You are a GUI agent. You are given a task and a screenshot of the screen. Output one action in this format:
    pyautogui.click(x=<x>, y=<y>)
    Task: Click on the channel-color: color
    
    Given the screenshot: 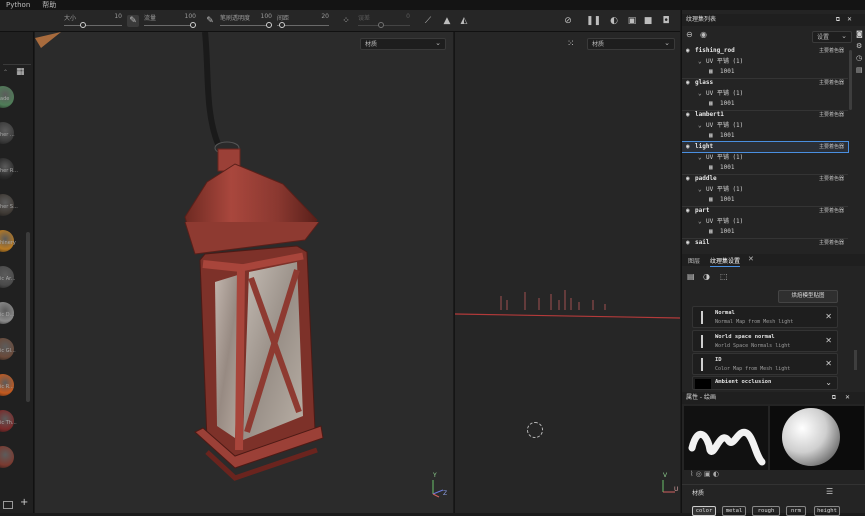 What is the action you would take?
    pyautogui.click(x=704, y=511)
    